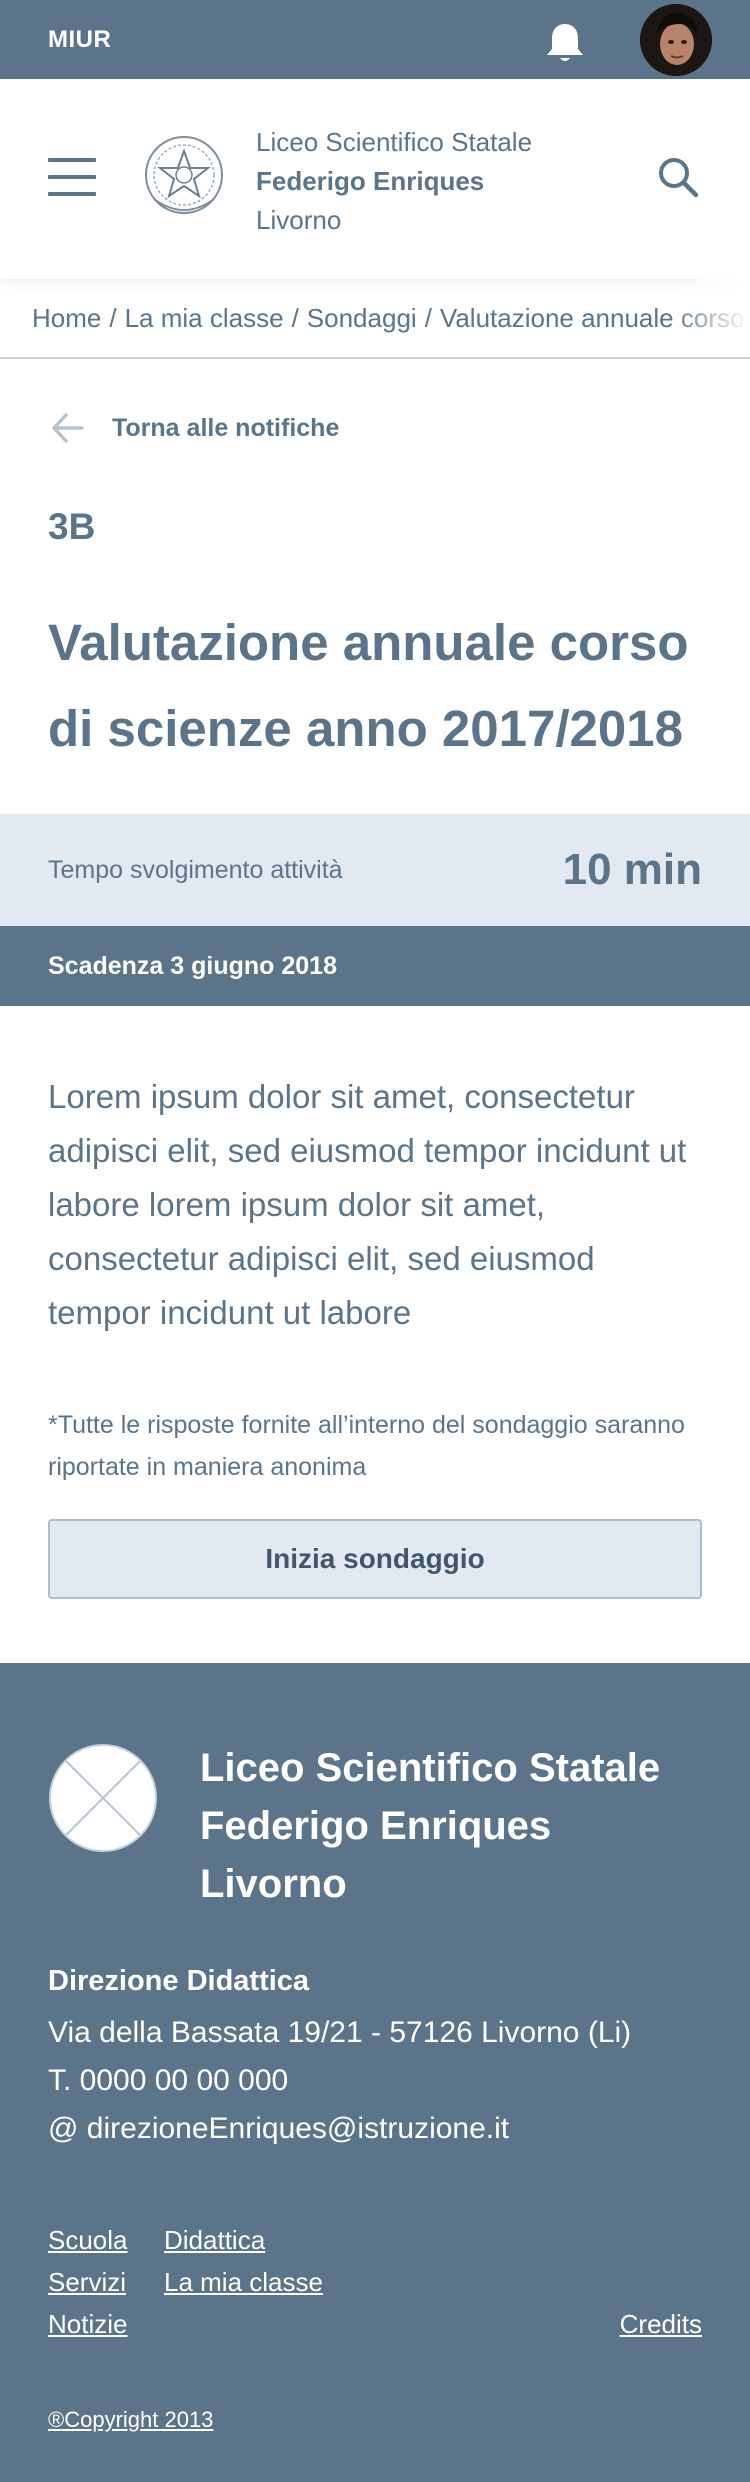 This screenshot has height=2482, width=750. Describe the element at coordinates (678, 177) in the screenshot. I see `search-icon` at that location.